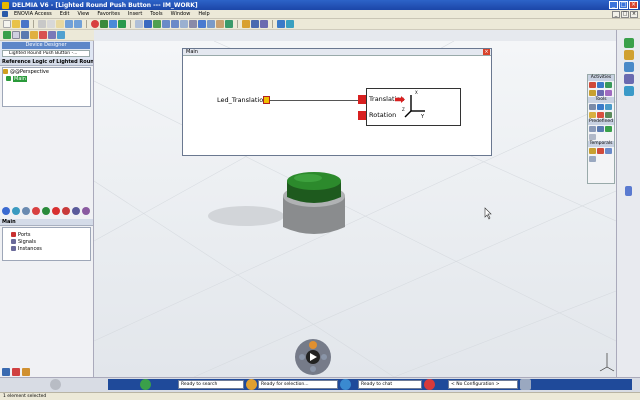 This screenshot has height=400, width=640. What do you see at coordinates (255, 24) in the screenshot?
I see `grid-icon` at bounding box center [255, 24].